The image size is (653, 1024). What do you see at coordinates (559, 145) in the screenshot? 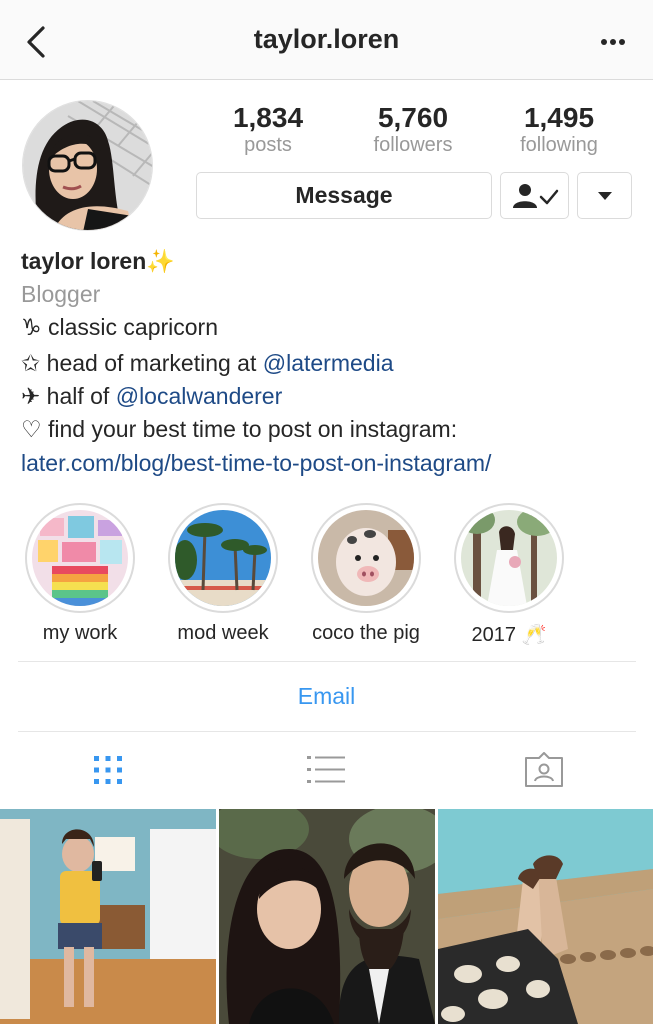
I see `following-label: following` at bounding box center [559, 145].